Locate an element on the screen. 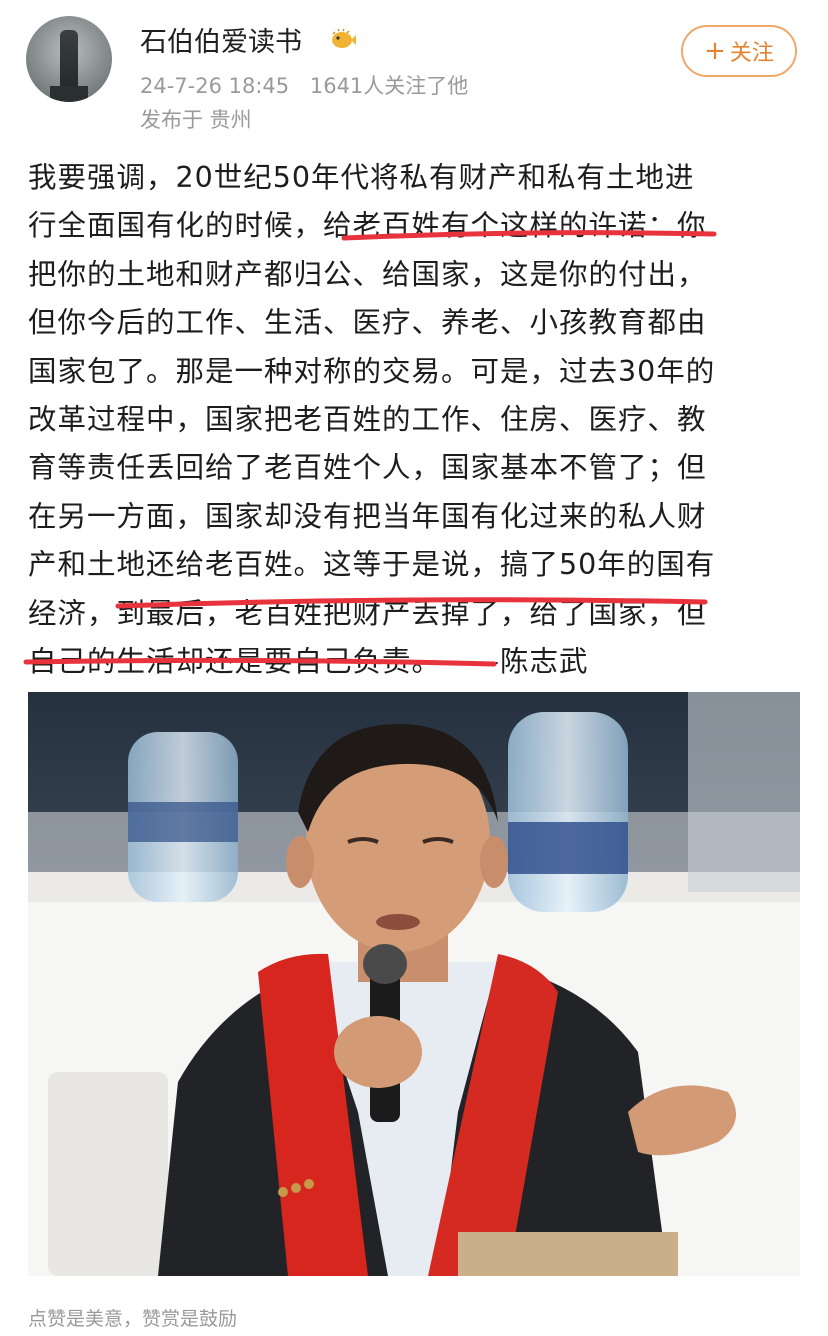 This screenshot has height=1336, width=828. pufferfish-badge-icon is located at coordinates (344, 38).